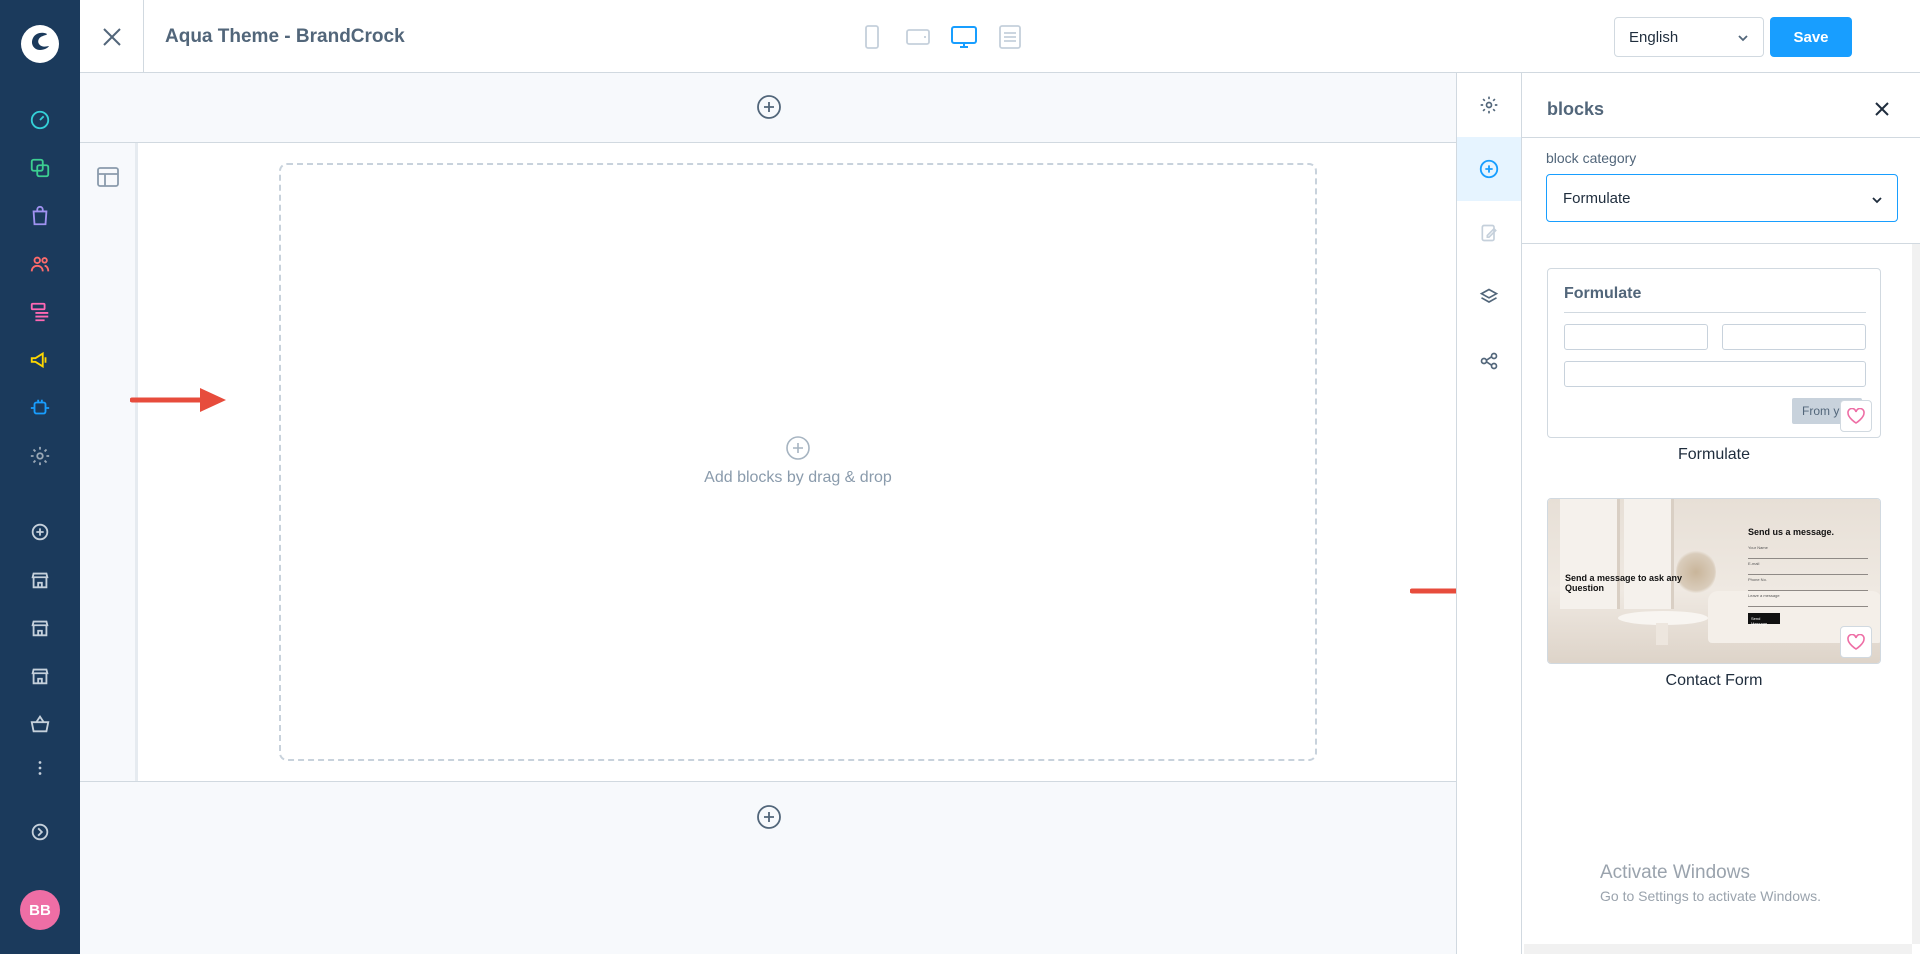  What do you see at coordinates (872, 37) in the screenshot?
I see `mobile-view-icon` at bounding box center [872, 37].